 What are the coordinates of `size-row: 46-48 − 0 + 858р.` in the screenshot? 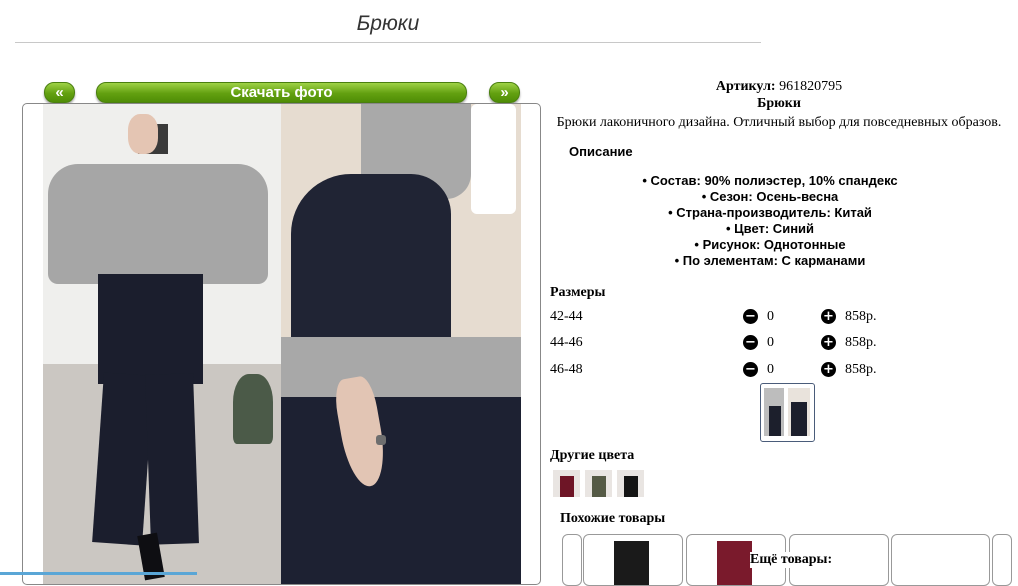 It's located at (750, 372).